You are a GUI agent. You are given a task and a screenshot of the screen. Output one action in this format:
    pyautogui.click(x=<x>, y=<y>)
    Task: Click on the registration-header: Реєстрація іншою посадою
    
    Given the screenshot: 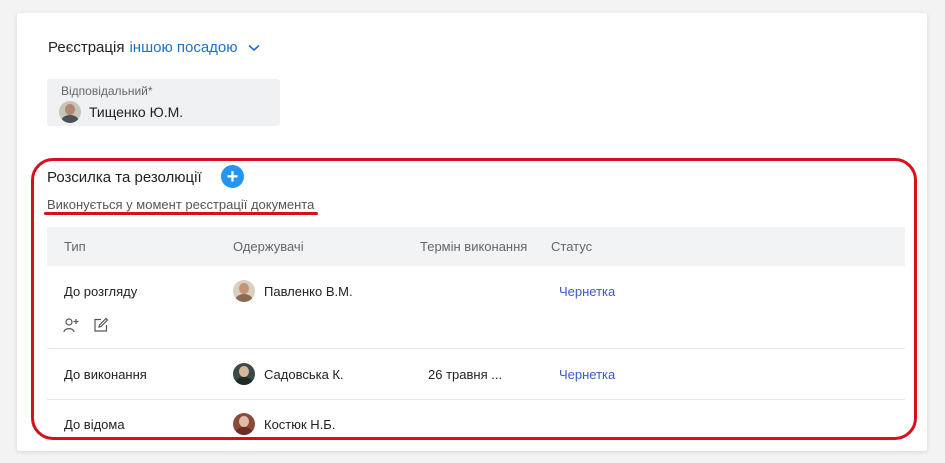 What is the action you would take?
    pyautogui.click(x=154, y=47)
    